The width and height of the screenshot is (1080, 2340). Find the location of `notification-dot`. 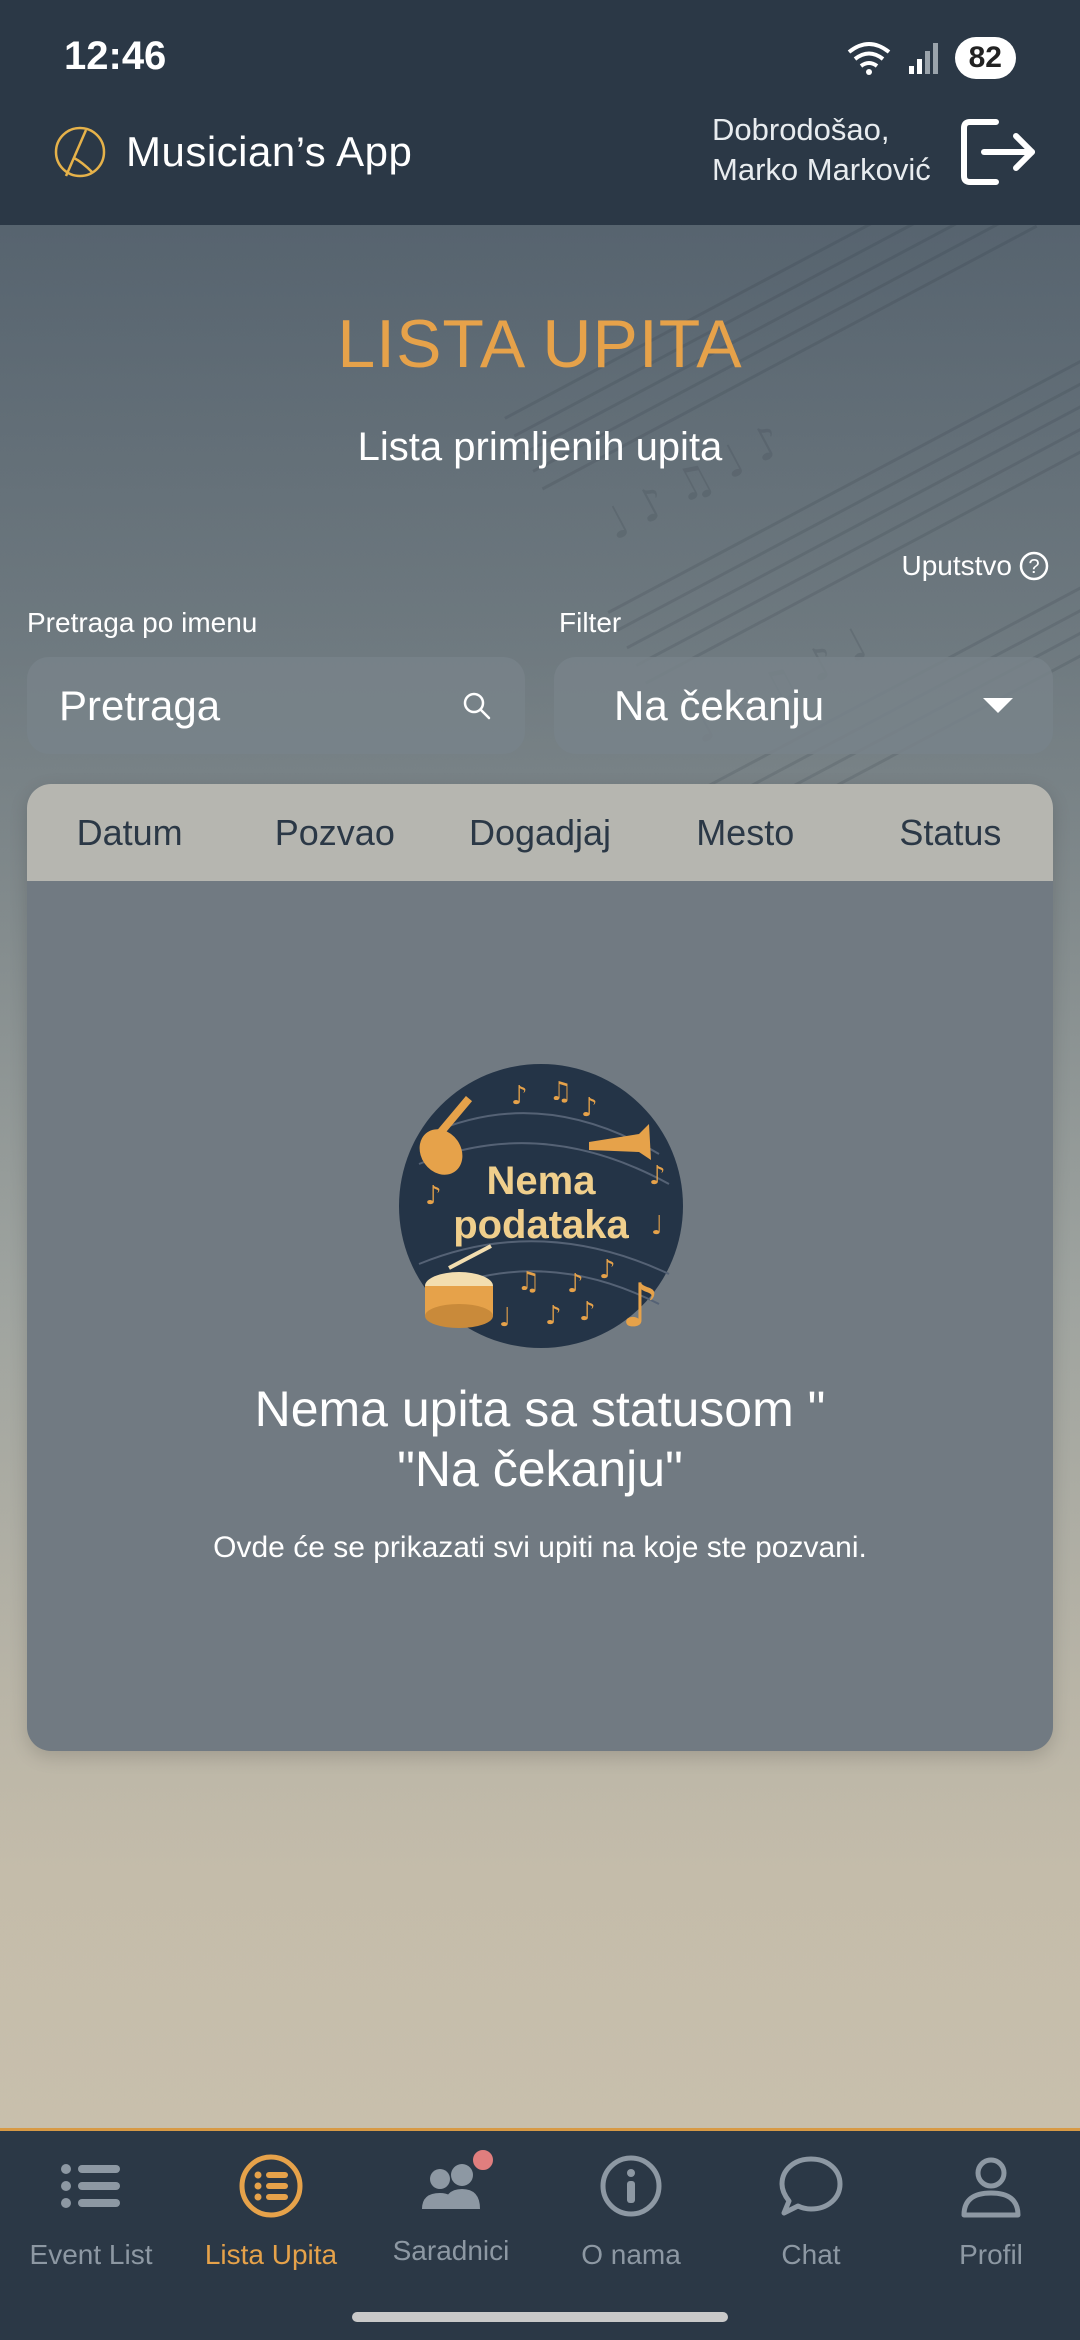

notification-dot is located at coordinates (483, 2160).